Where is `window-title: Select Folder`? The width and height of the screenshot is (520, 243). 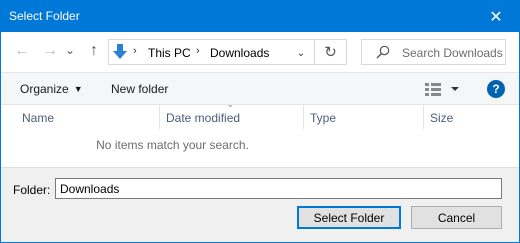
window-title: Select Folder is located at coordinates (44, 16).